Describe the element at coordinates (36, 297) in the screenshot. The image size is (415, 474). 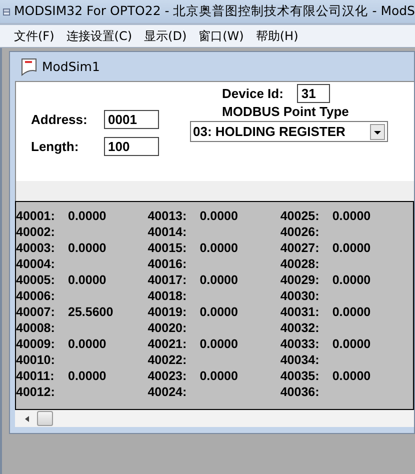
I see `register-address: 40006:` at that location.